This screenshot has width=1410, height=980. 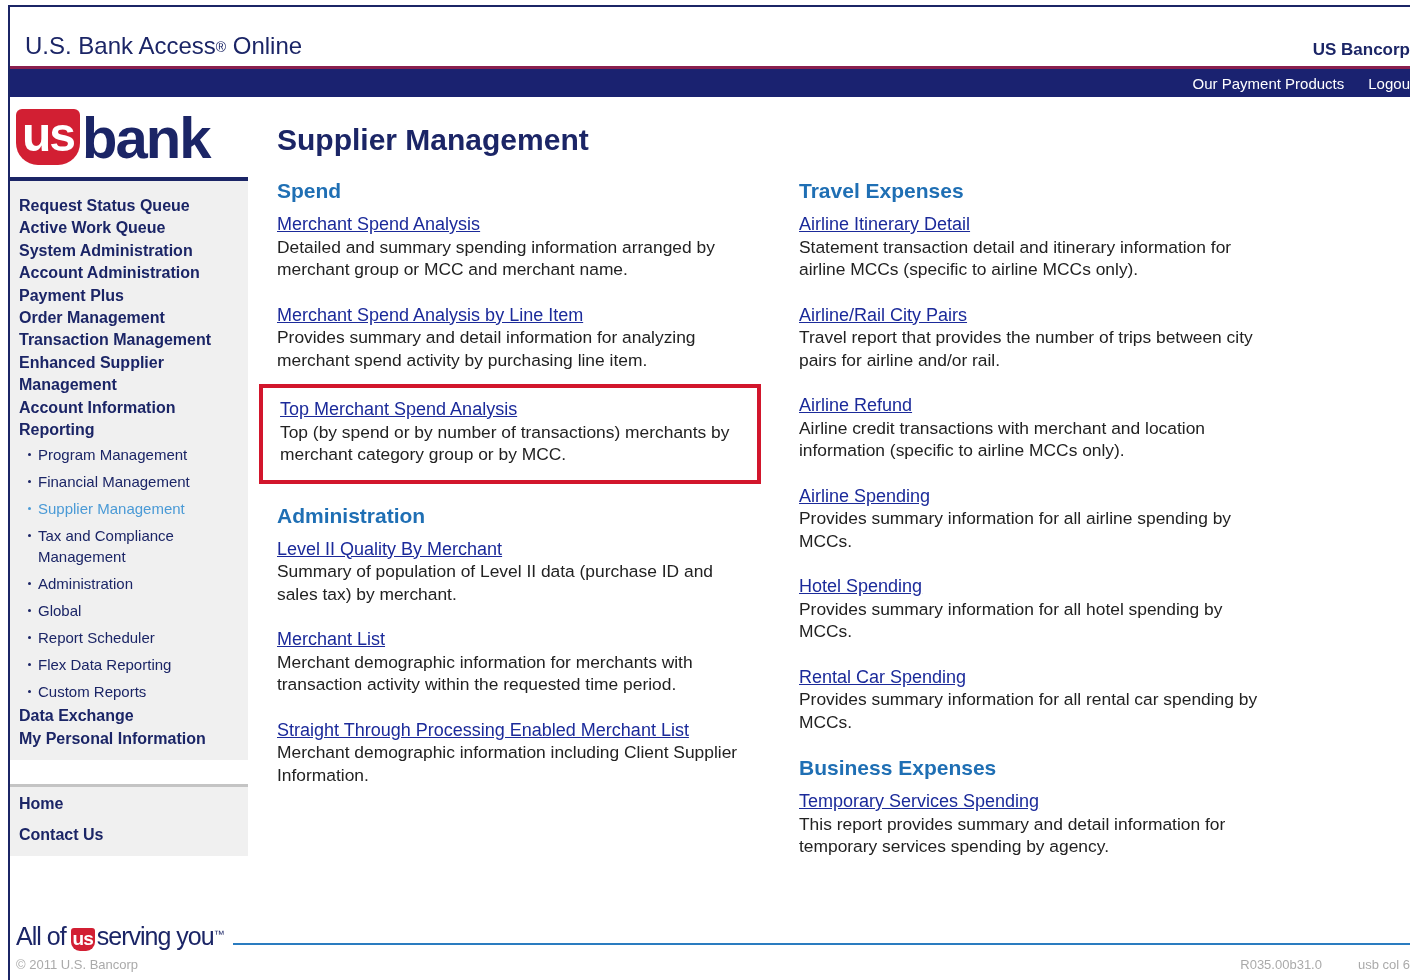 What do you see at coordinates (898, 768) in the screenshot?
I see `section-heading: Business Expenses` at bounding box center [898, 768].